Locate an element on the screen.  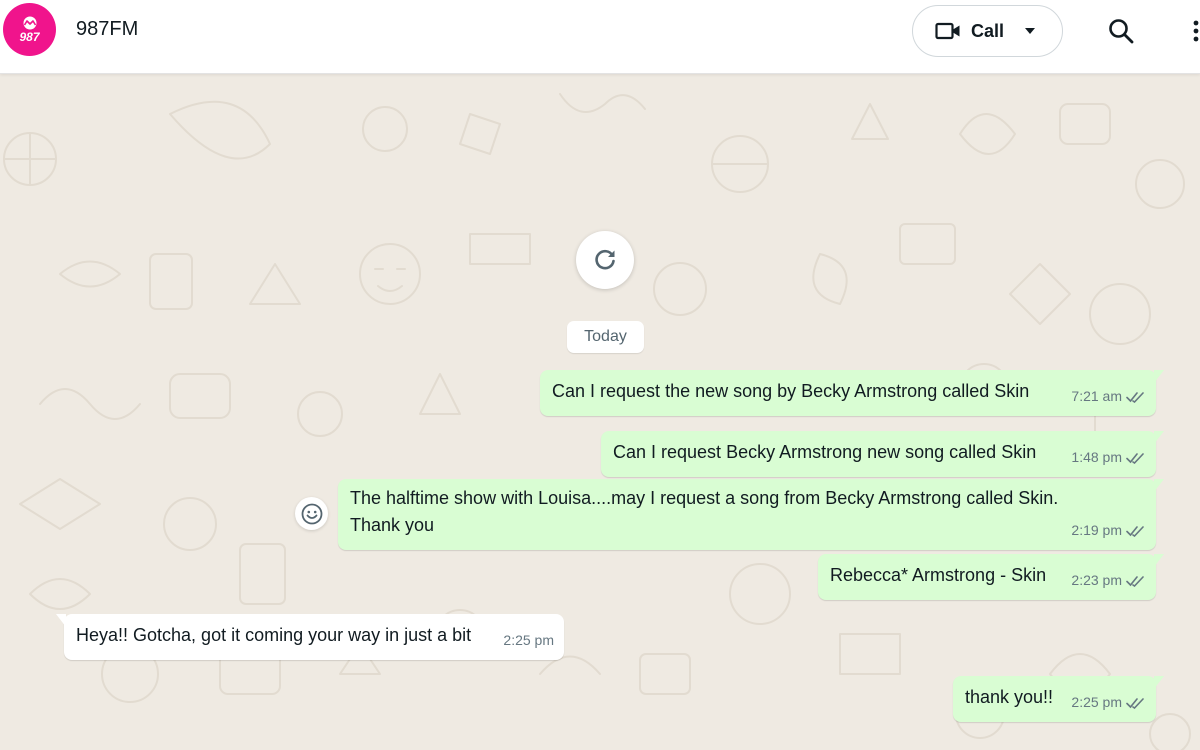
message-time: 1:48 pm is located at coordinates (1096, 457).